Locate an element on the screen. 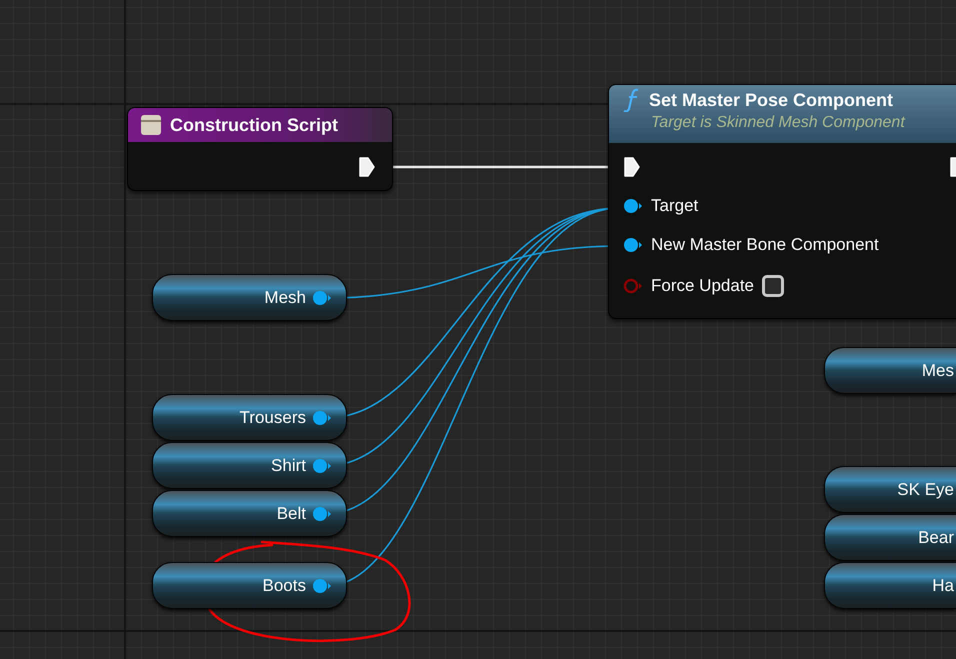 This screenshot has height=659, width=956. variable-node: Belt is located at coordinates (249, 513).